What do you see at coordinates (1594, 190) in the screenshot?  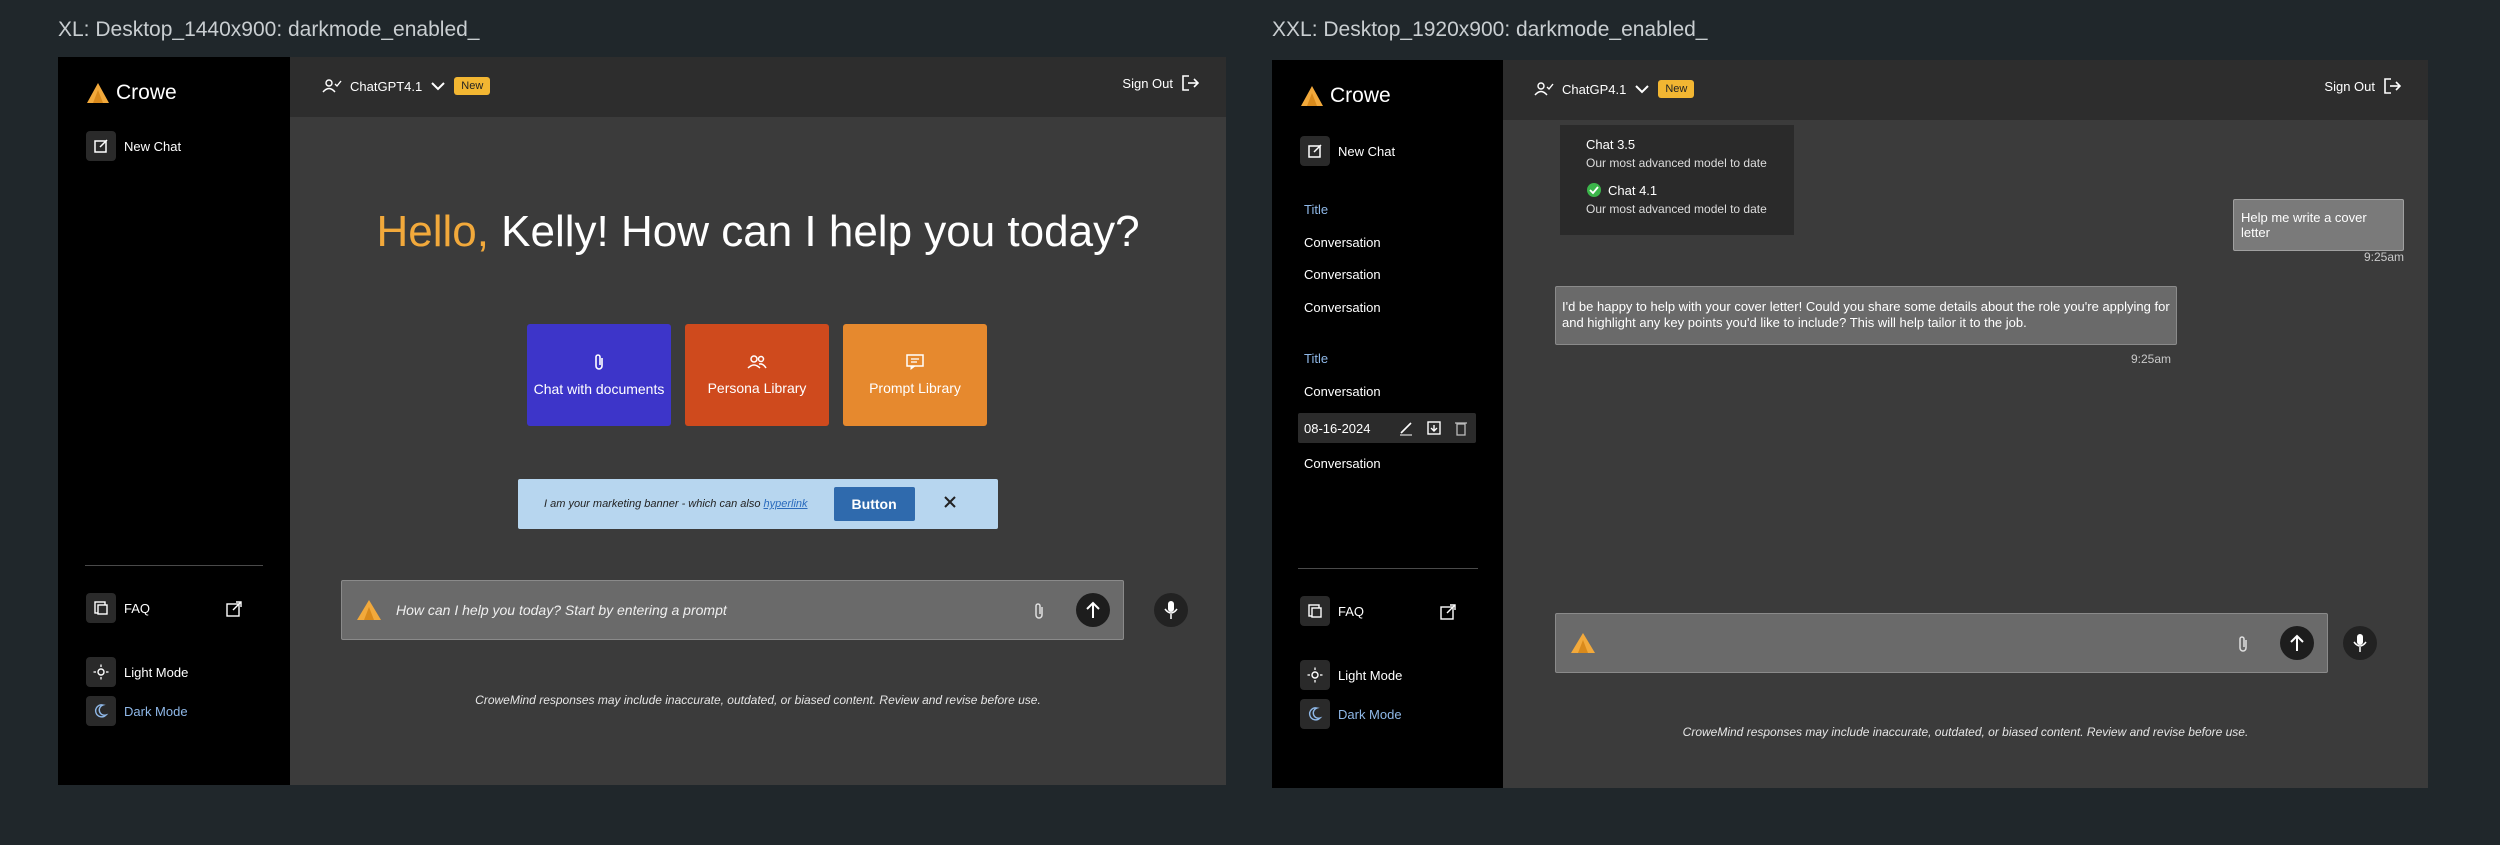 I see `check-circle-icon` at bounding box center [1594, 190].